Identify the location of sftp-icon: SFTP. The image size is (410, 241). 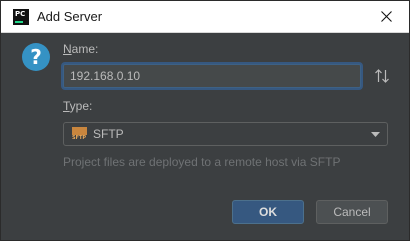
(80, 134).